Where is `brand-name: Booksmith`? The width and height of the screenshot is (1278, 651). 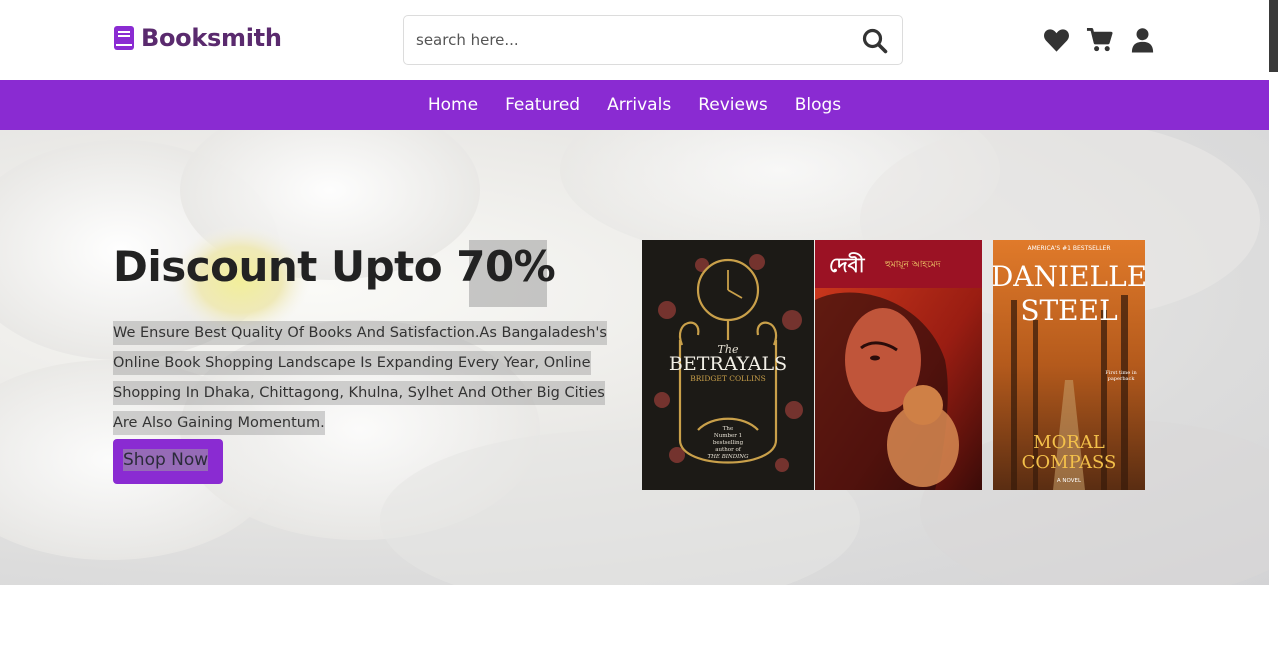 brand-name: Booksmith is located at coordinates (211, 38).